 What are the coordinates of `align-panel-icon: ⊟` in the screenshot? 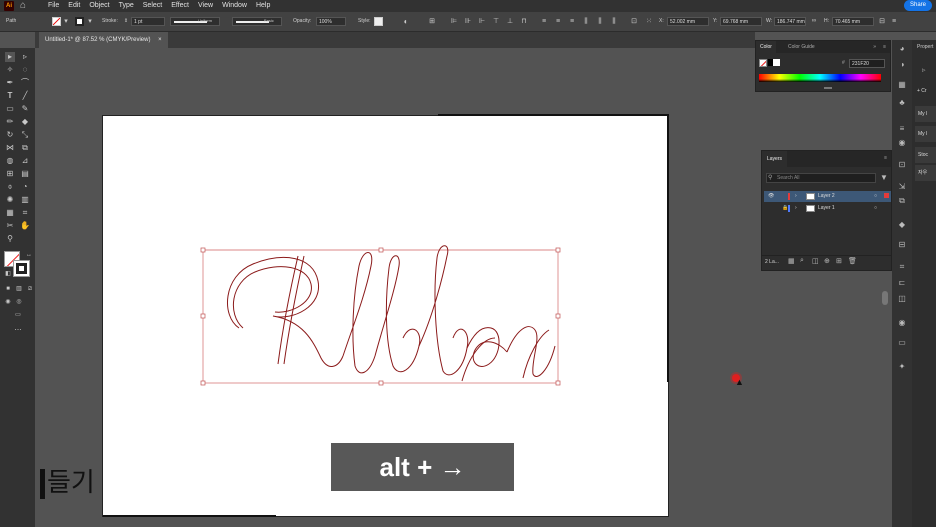 It's located at (902, 245).